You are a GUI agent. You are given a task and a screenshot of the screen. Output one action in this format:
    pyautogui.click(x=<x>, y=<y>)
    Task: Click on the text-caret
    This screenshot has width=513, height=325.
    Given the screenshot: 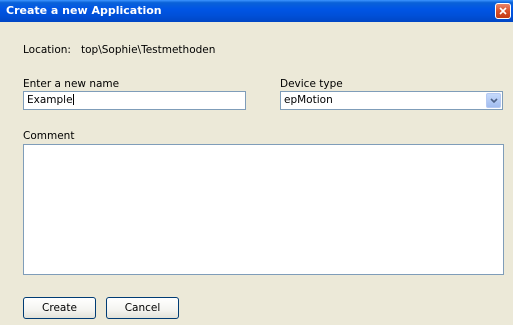 What is the action you would take?
    pyautogui.click(x=73, y=99)
    